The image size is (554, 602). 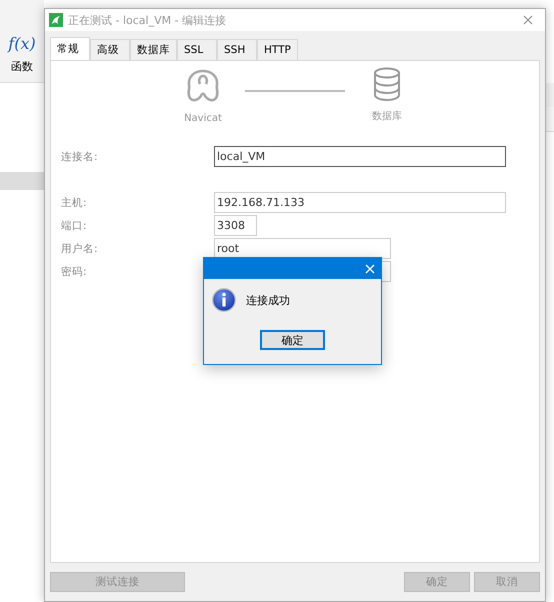 I want to click on tab: 常规, so click(x=70, y=48).